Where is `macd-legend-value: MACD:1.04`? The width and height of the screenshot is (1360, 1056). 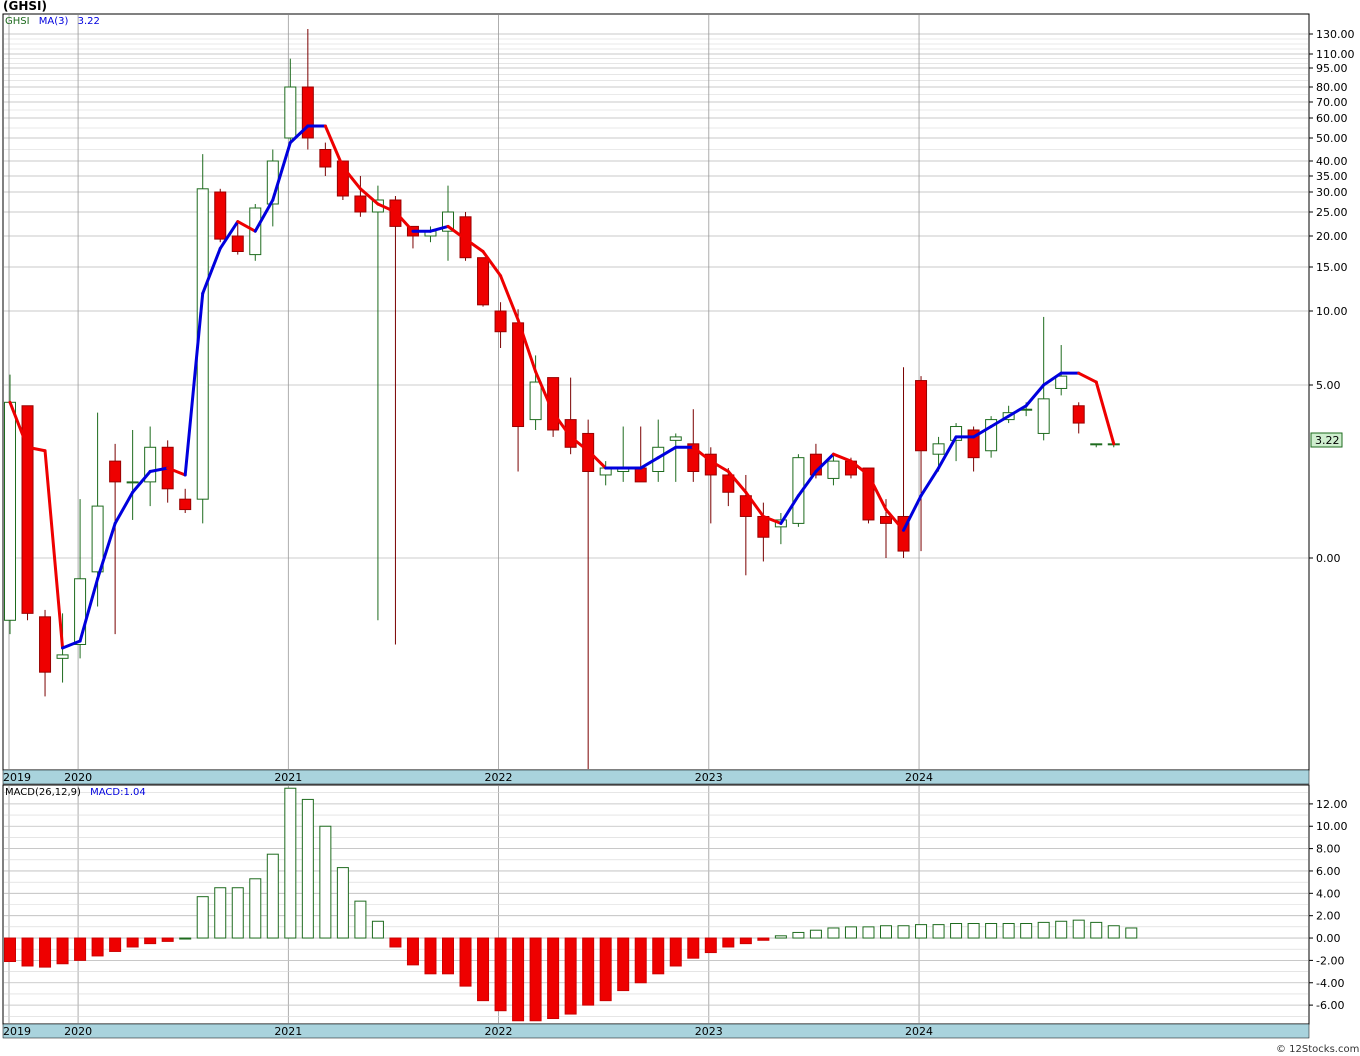 macd-legend-value: MACD:1.04 is located at coordinates (118, 792).